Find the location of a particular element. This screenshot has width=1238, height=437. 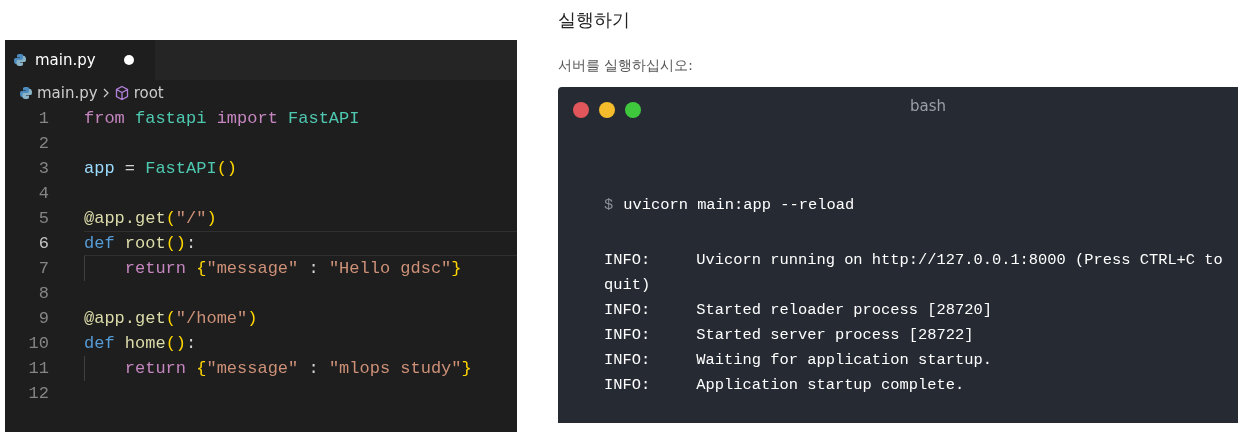

line-number: 9 is located at coordinates (43, 318).